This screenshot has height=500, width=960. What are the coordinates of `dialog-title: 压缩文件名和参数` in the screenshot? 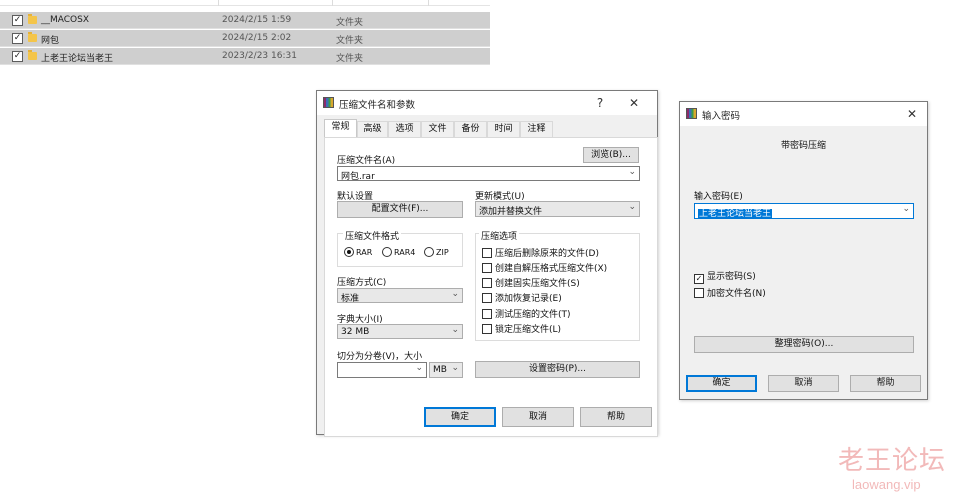 It's located at (377, 105).